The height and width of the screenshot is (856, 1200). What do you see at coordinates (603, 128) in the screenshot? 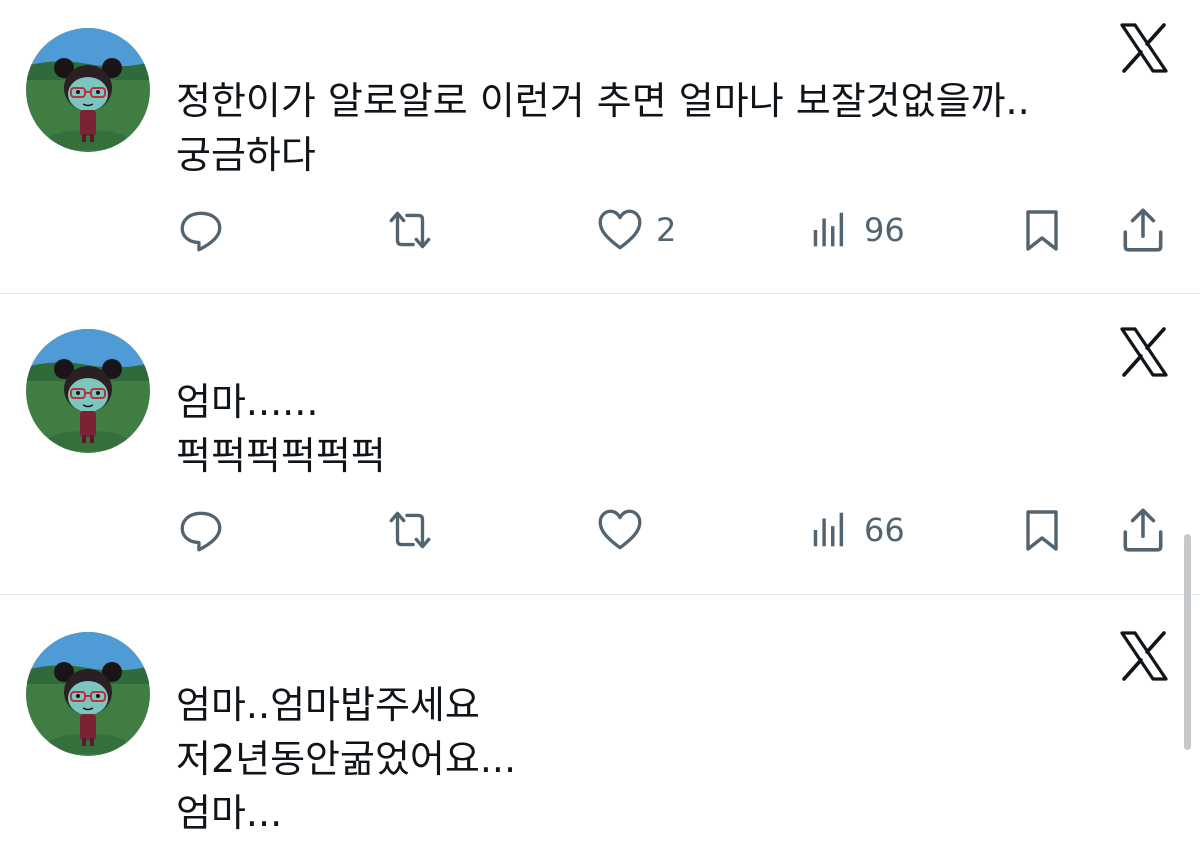
I see `post-text: 정한이가 알로알로 이런거 추면 얼마나 보잘것없을까.. 궁금하다` at bounding box center [603, 128].